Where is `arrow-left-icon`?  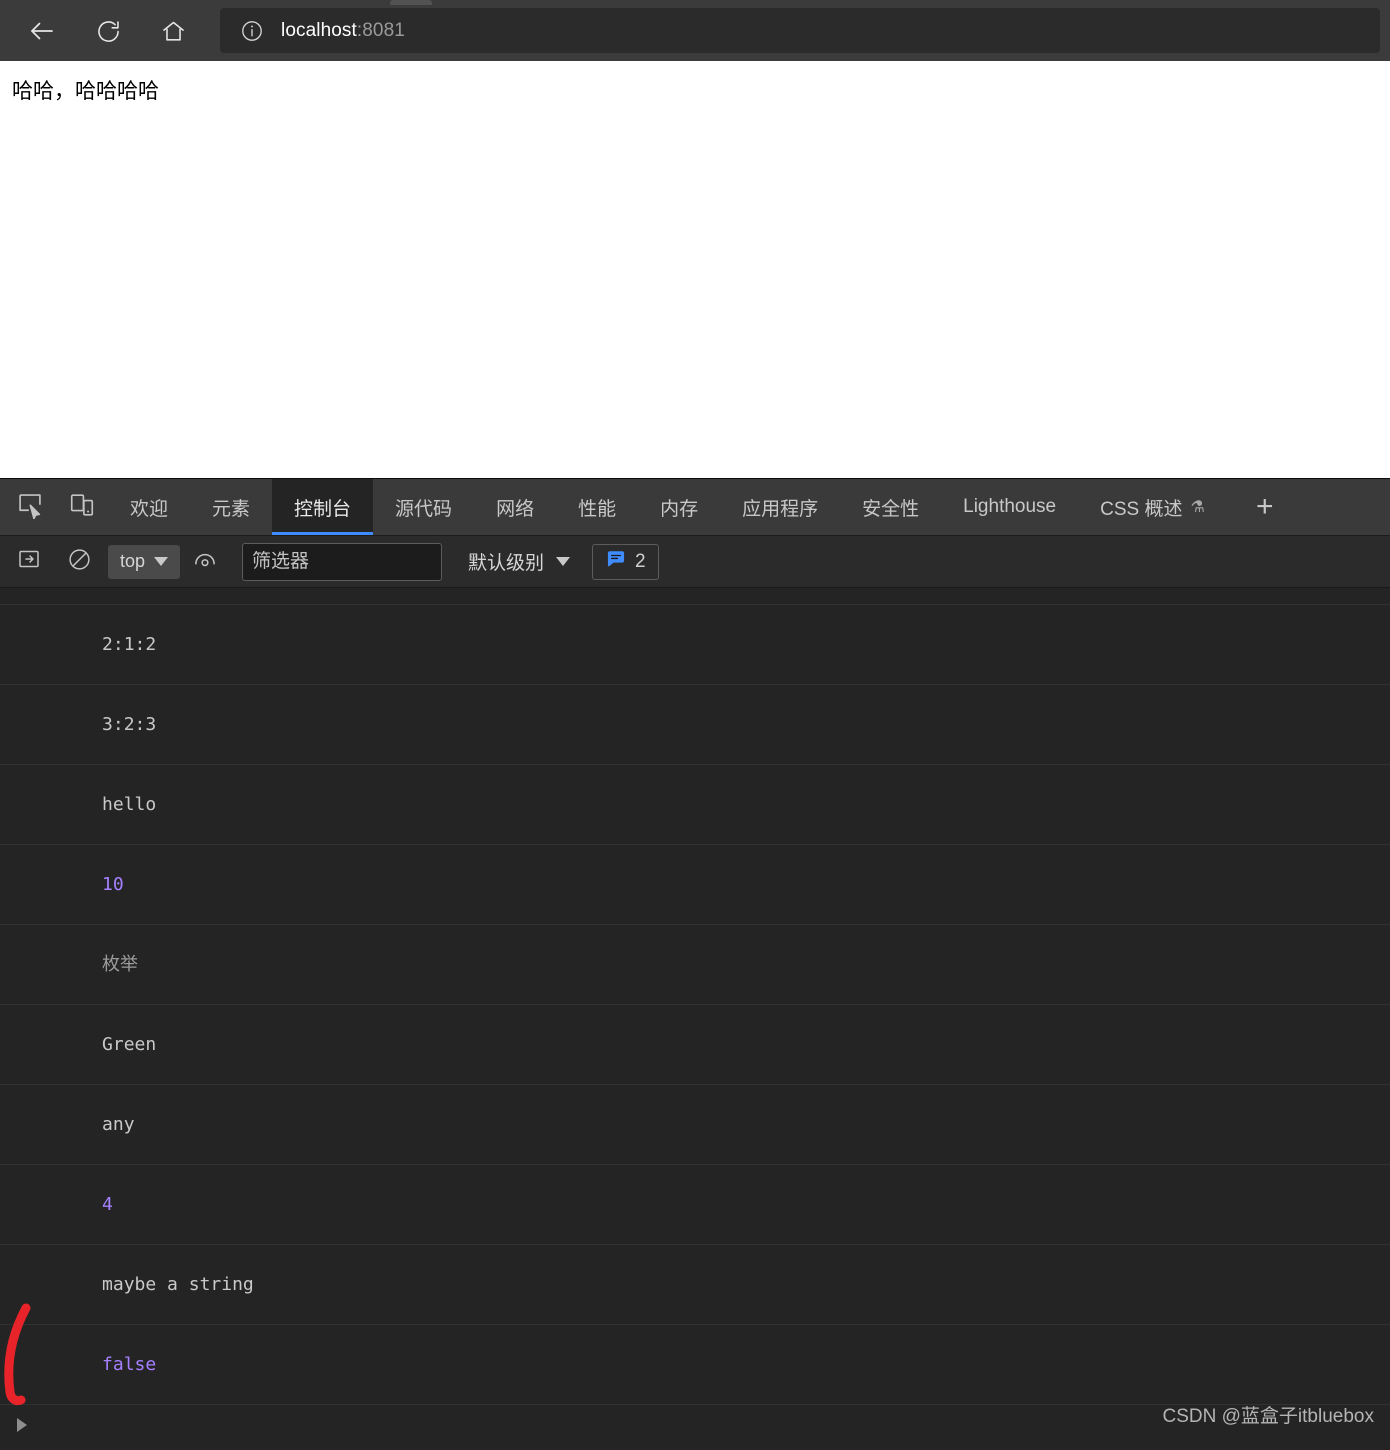 arrow-left-icon is located at coordinates (42, 31).